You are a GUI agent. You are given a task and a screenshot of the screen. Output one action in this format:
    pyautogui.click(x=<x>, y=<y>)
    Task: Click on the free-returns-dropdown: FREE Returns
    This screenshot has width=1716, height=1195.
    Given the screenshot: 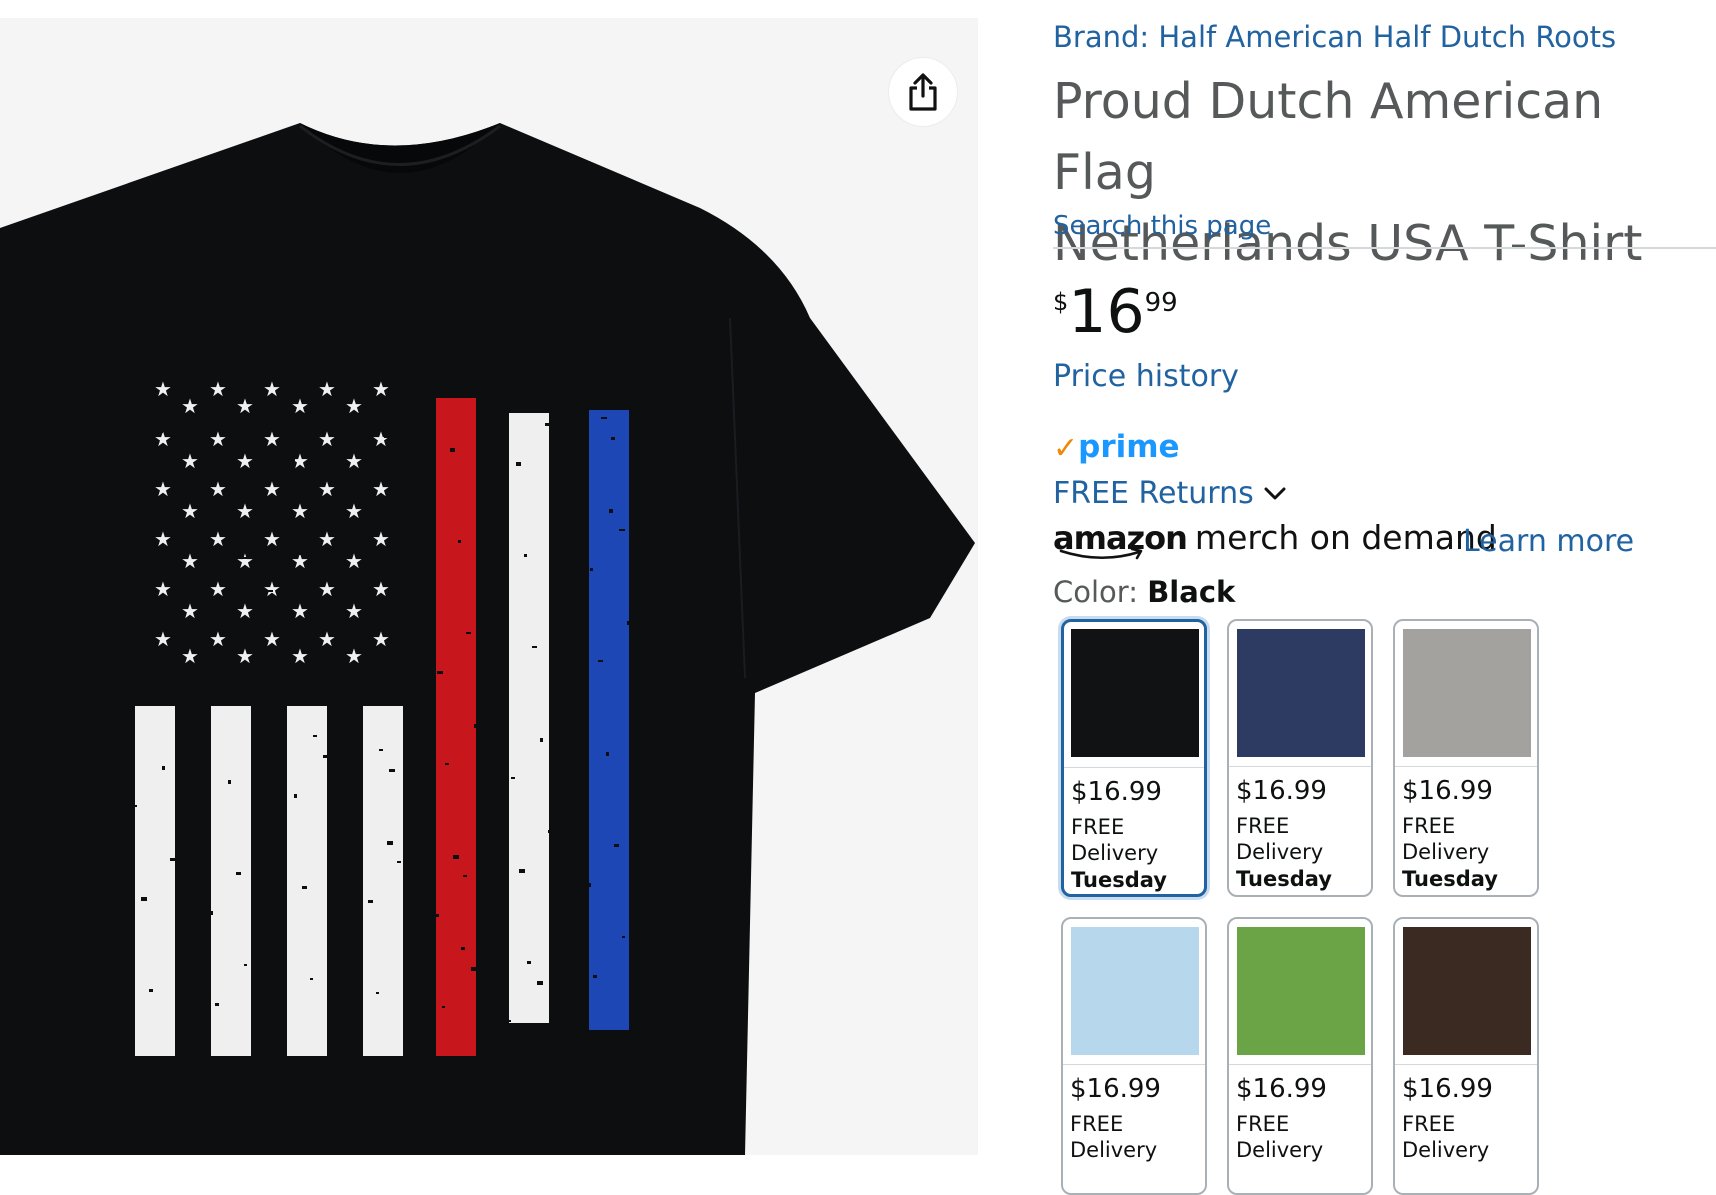 What is the action you would take?
    pyautogui.click(x=1169, y=493)
    